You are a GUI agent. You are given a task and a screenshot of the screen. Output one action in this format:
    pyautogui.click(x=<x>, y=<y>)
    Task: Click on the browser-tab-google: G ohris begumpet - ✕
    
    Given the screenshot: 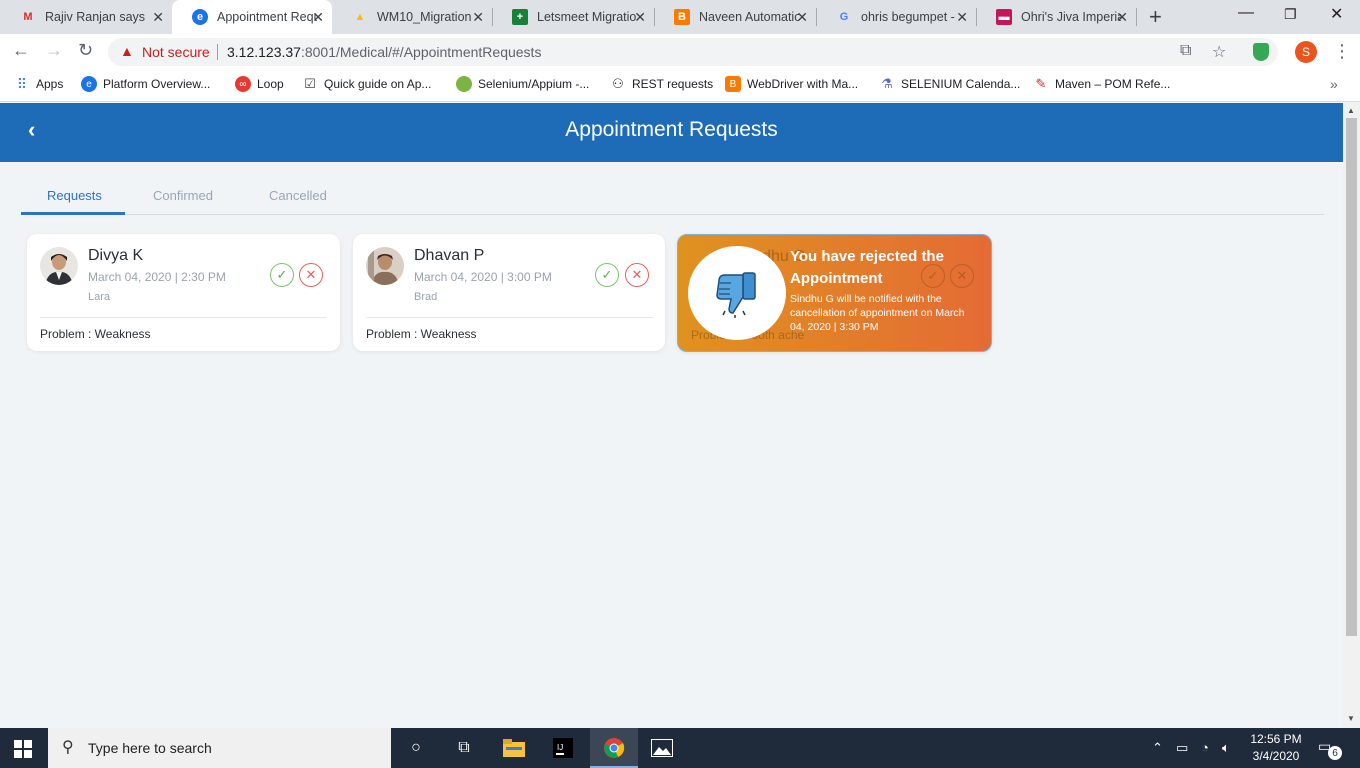 What is the action you would take?
    pyautogui.click(x=896, y=17)
    